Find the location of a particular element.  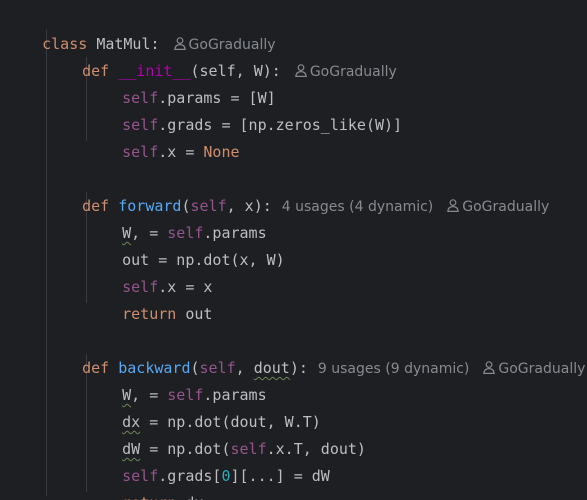

code-line-class: class MatMul: GoGradually is located at coordinates (140, 28).